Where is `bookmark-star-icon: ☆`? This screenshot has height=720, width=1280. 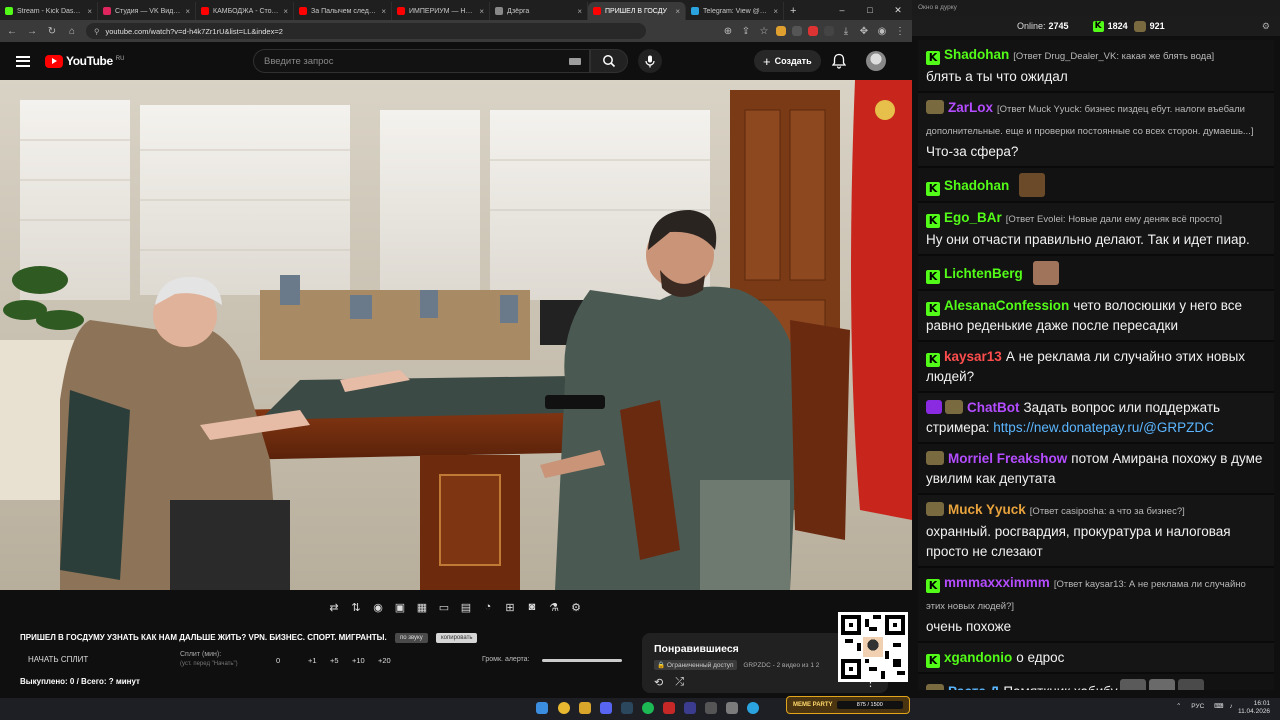
bookmark-star-icon: ☆ is located at coordinates (764, 31).